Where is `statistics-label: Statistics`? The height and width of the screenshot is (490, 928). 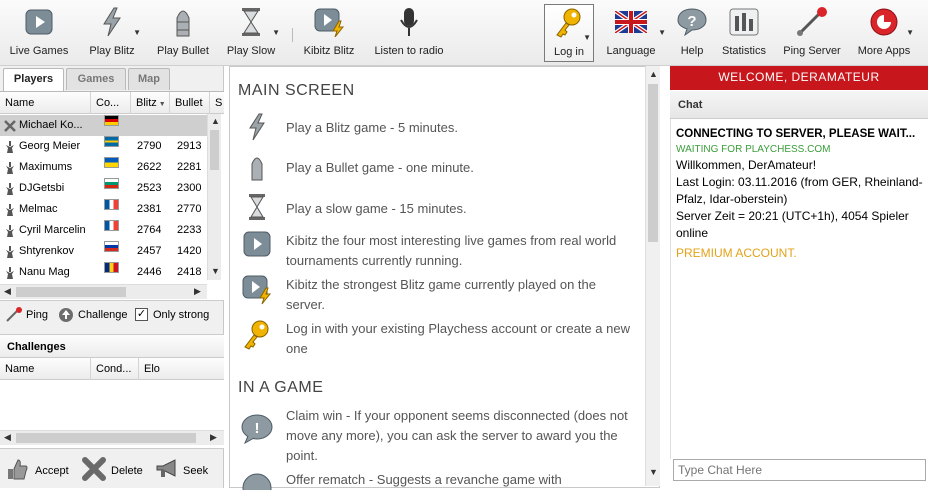
statistics-label: Statistics is located at coordinates (743, 51).